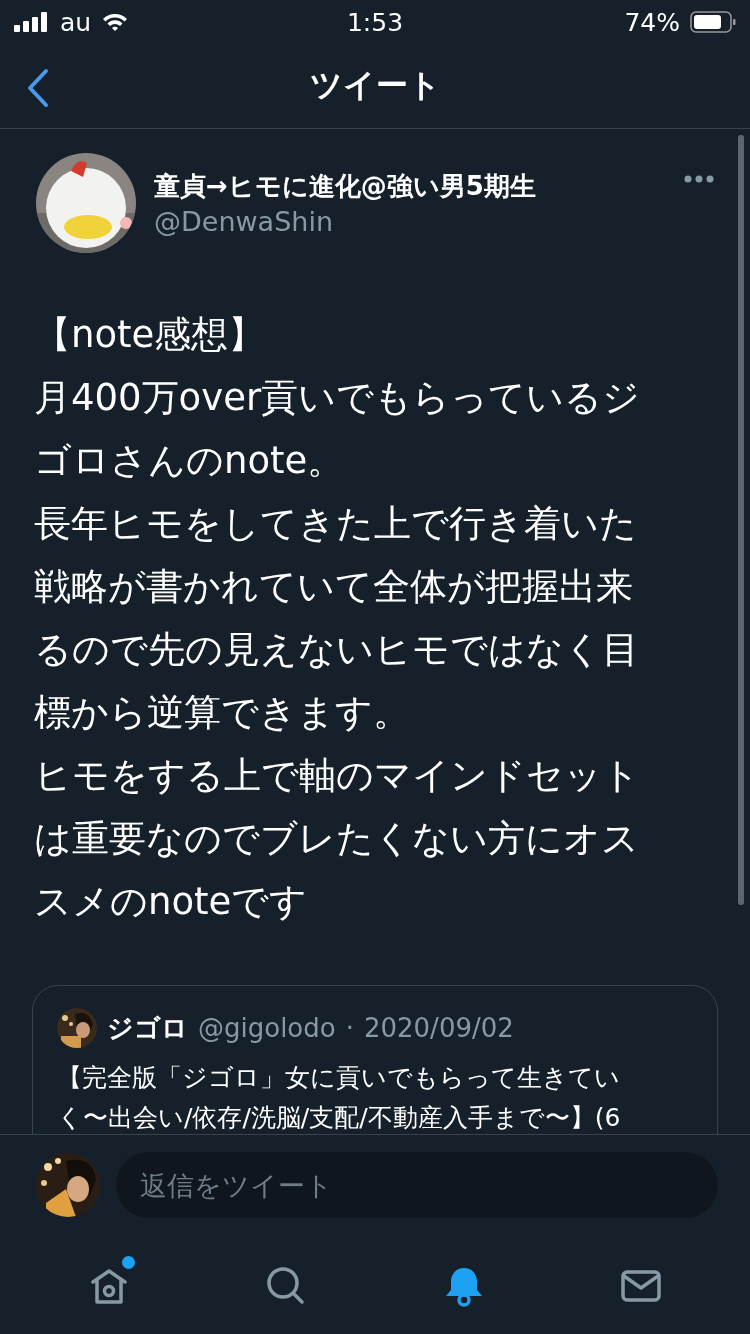  Describe the element at coordinates (713, 22) in the screenshot. I see `battery-icon` at that location.